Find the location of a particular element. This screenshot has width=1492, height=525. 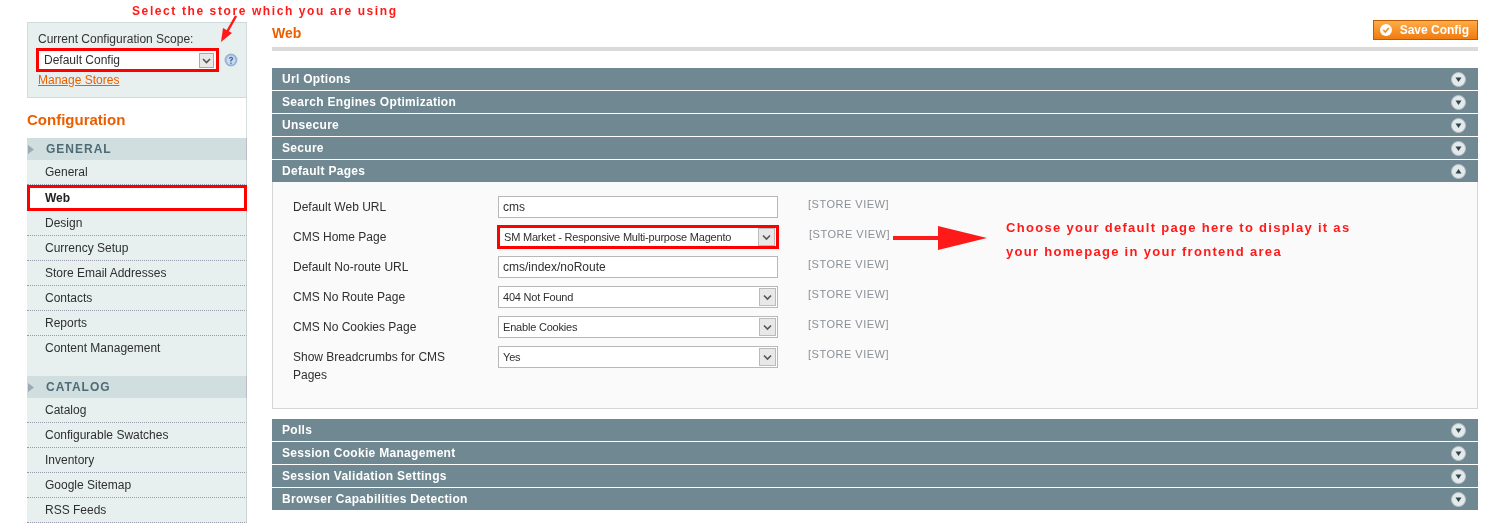

sidebar-item: Inventory is located at coordinates (137, 460).